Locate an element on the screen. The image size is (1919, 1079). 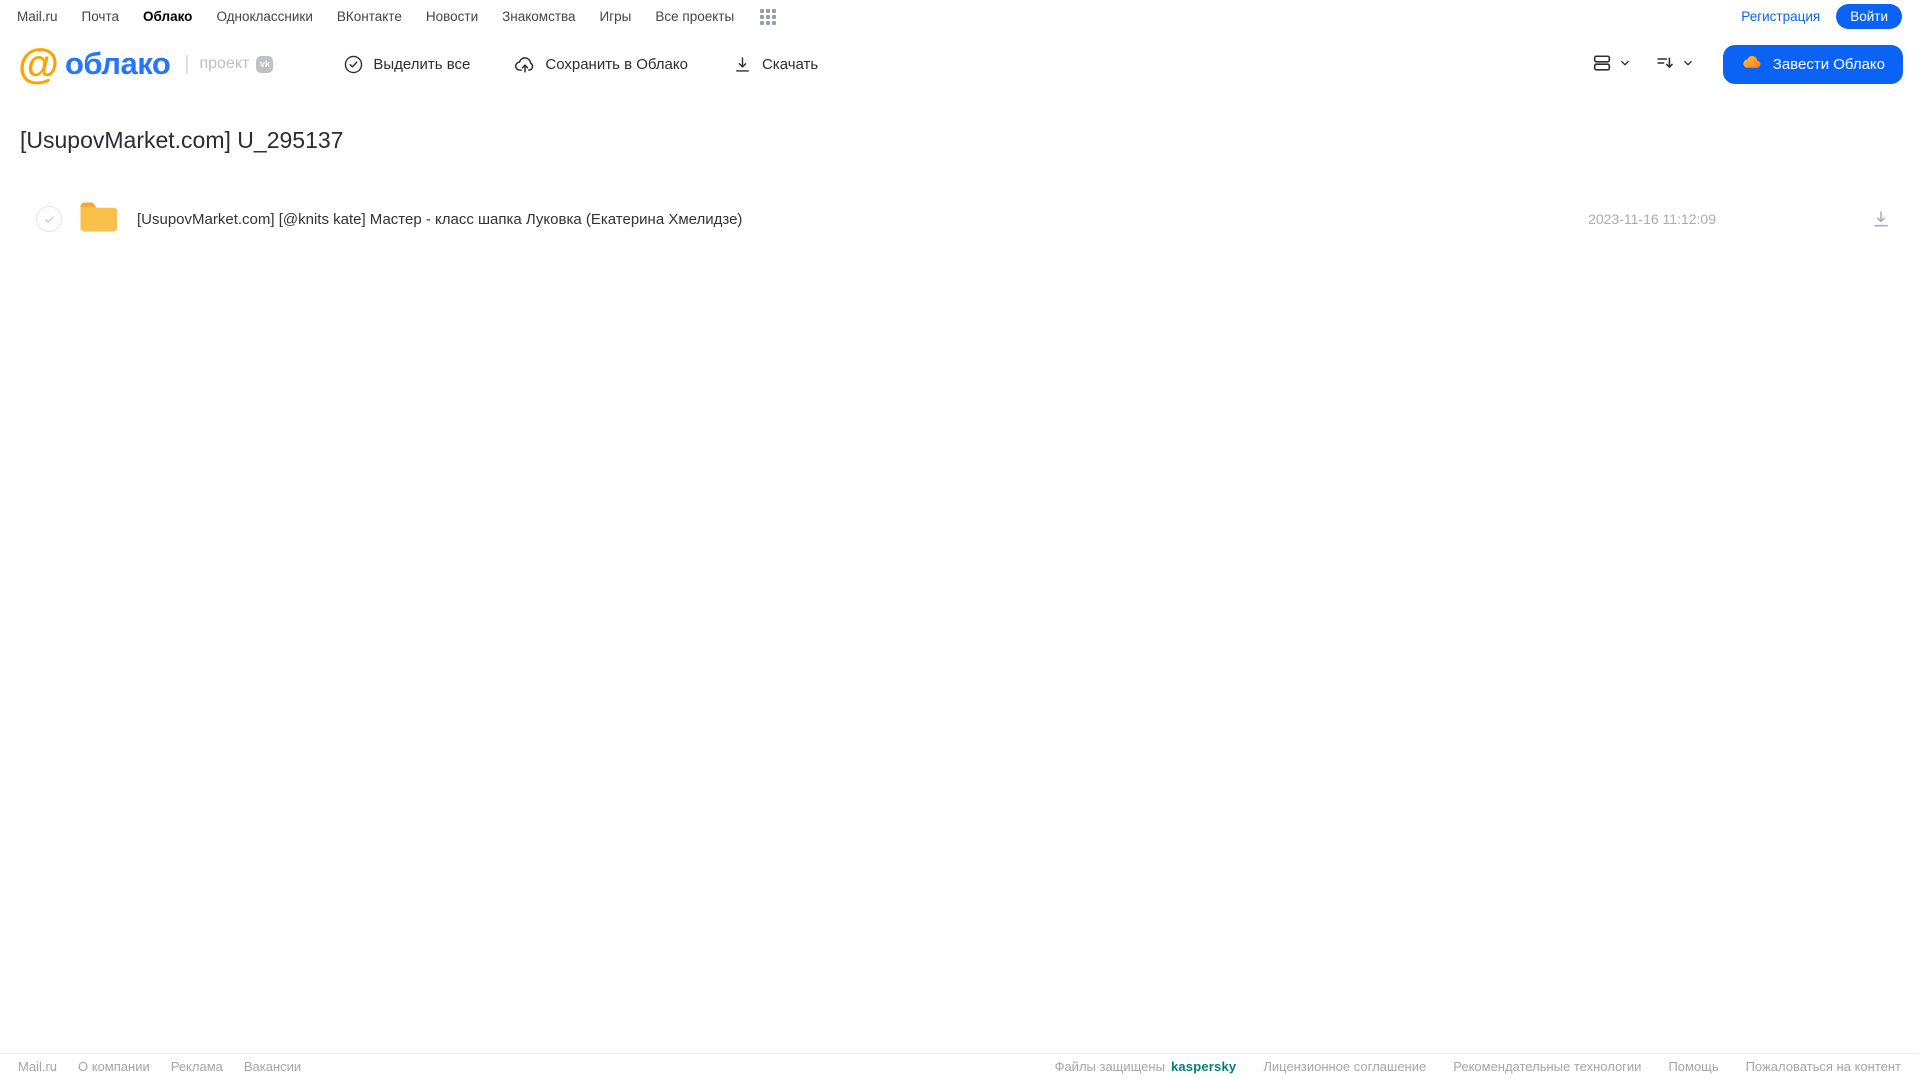
footer-link-about: О компании is located at coordinates (114, 1066).